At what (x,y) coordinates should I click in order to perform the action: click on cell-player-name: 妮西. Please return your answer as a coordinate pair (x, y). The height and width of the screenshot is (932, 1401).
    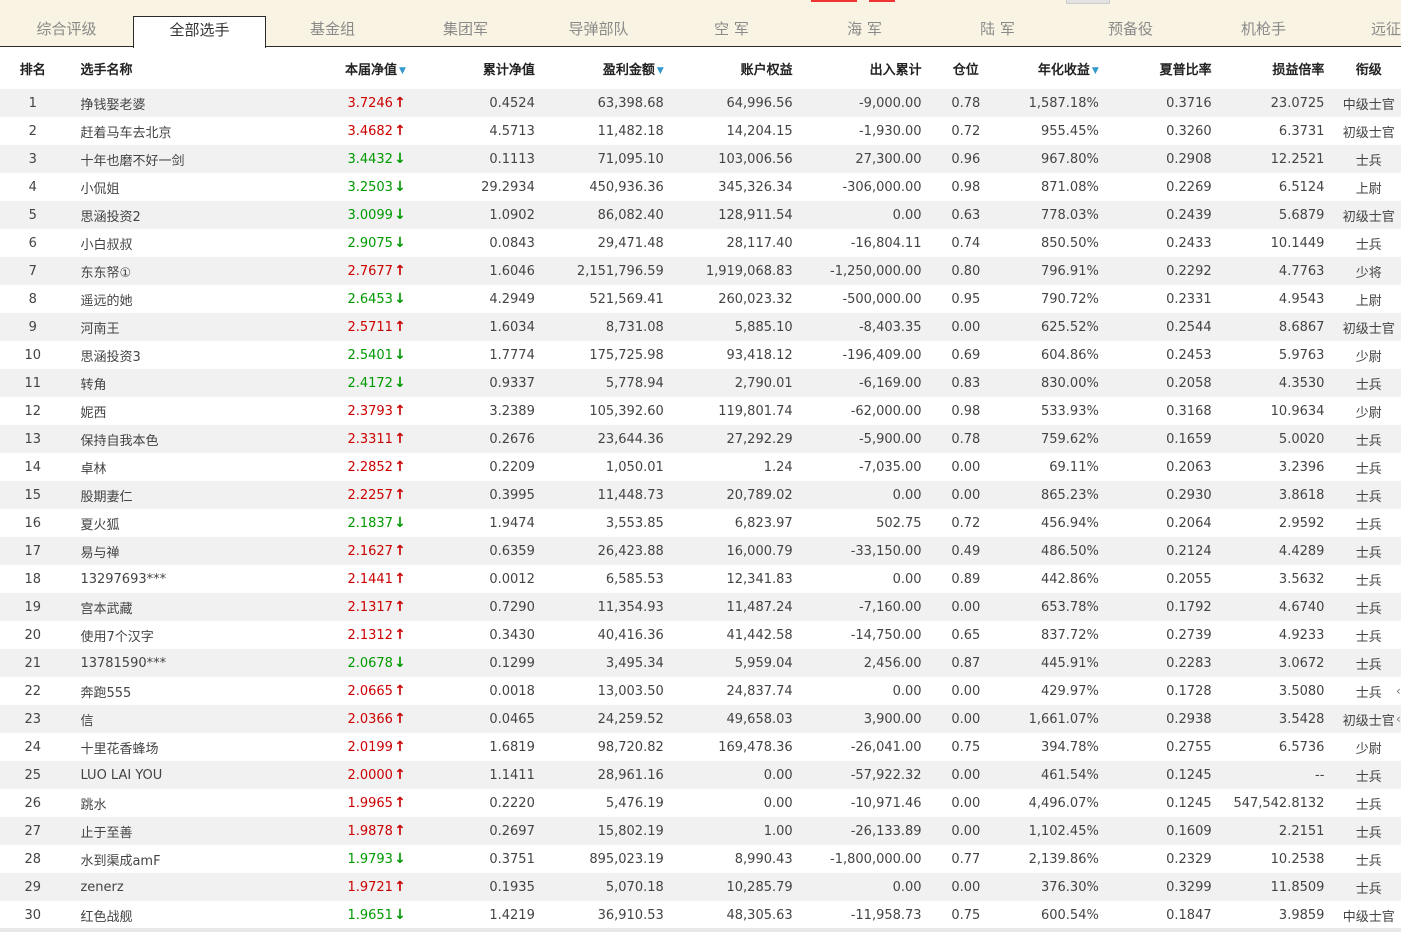
    Looking at the image, I should click on (151, 411).